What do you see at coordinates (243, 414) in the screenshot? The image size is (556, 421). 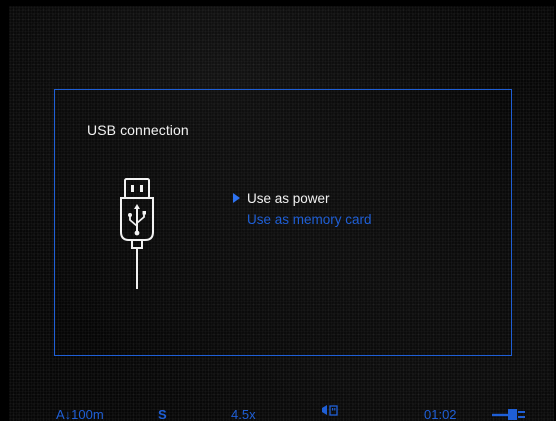 I see `zoom-indicator: 4.5x` at bounding box center [243, 414].